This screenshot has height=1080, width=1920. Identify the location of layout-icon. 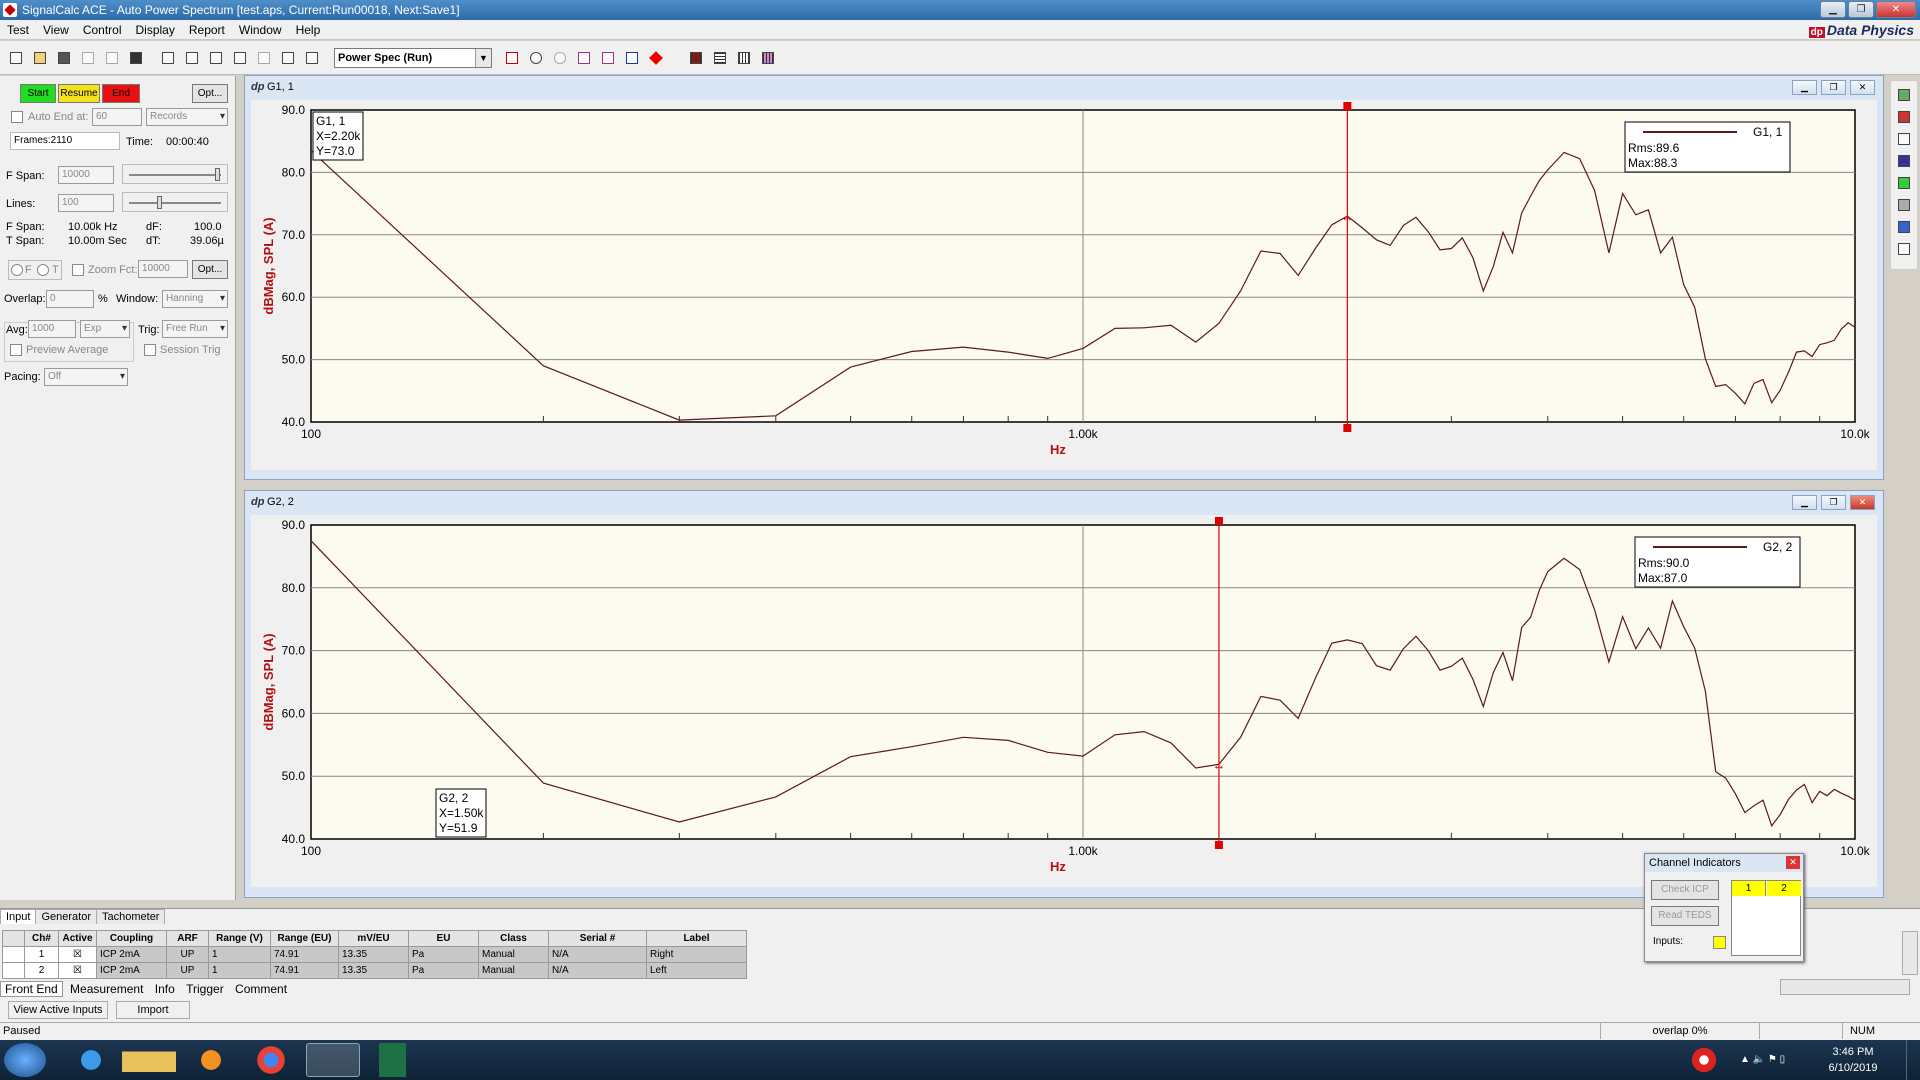
(288, 58).